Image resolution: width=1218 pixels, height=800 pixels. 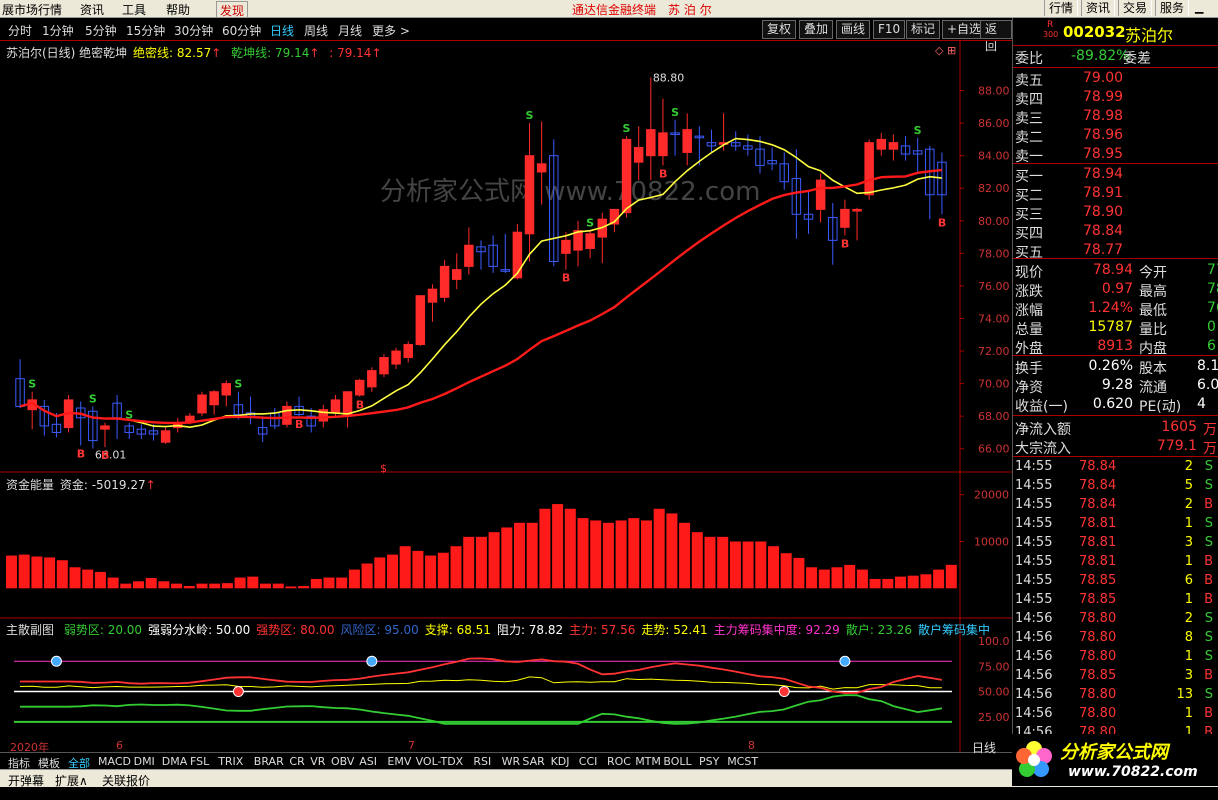 I want to click on btn-service: 服务, so click(x=1172, y=8).